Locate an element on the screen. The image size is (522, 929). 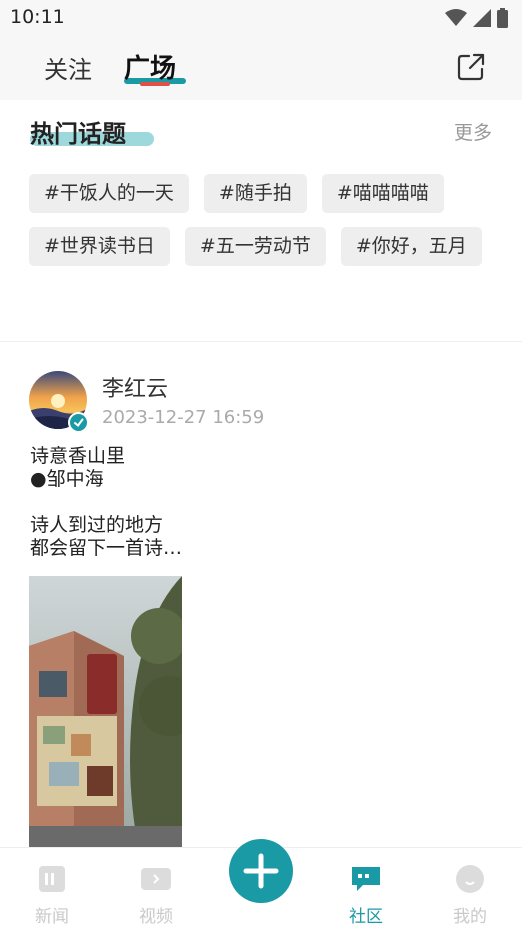
community-icon is located at coordinates (366, 879).